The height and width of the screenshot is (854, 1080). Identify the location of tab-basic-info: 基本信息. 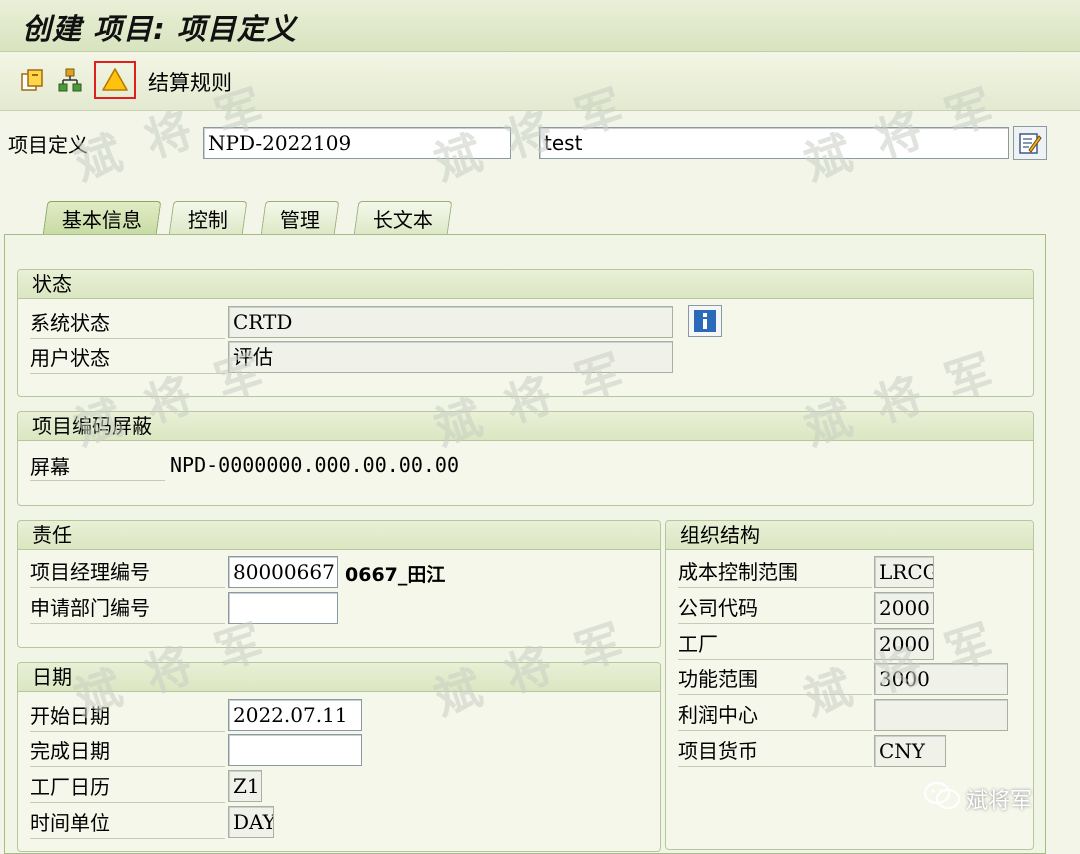
(102, 218).